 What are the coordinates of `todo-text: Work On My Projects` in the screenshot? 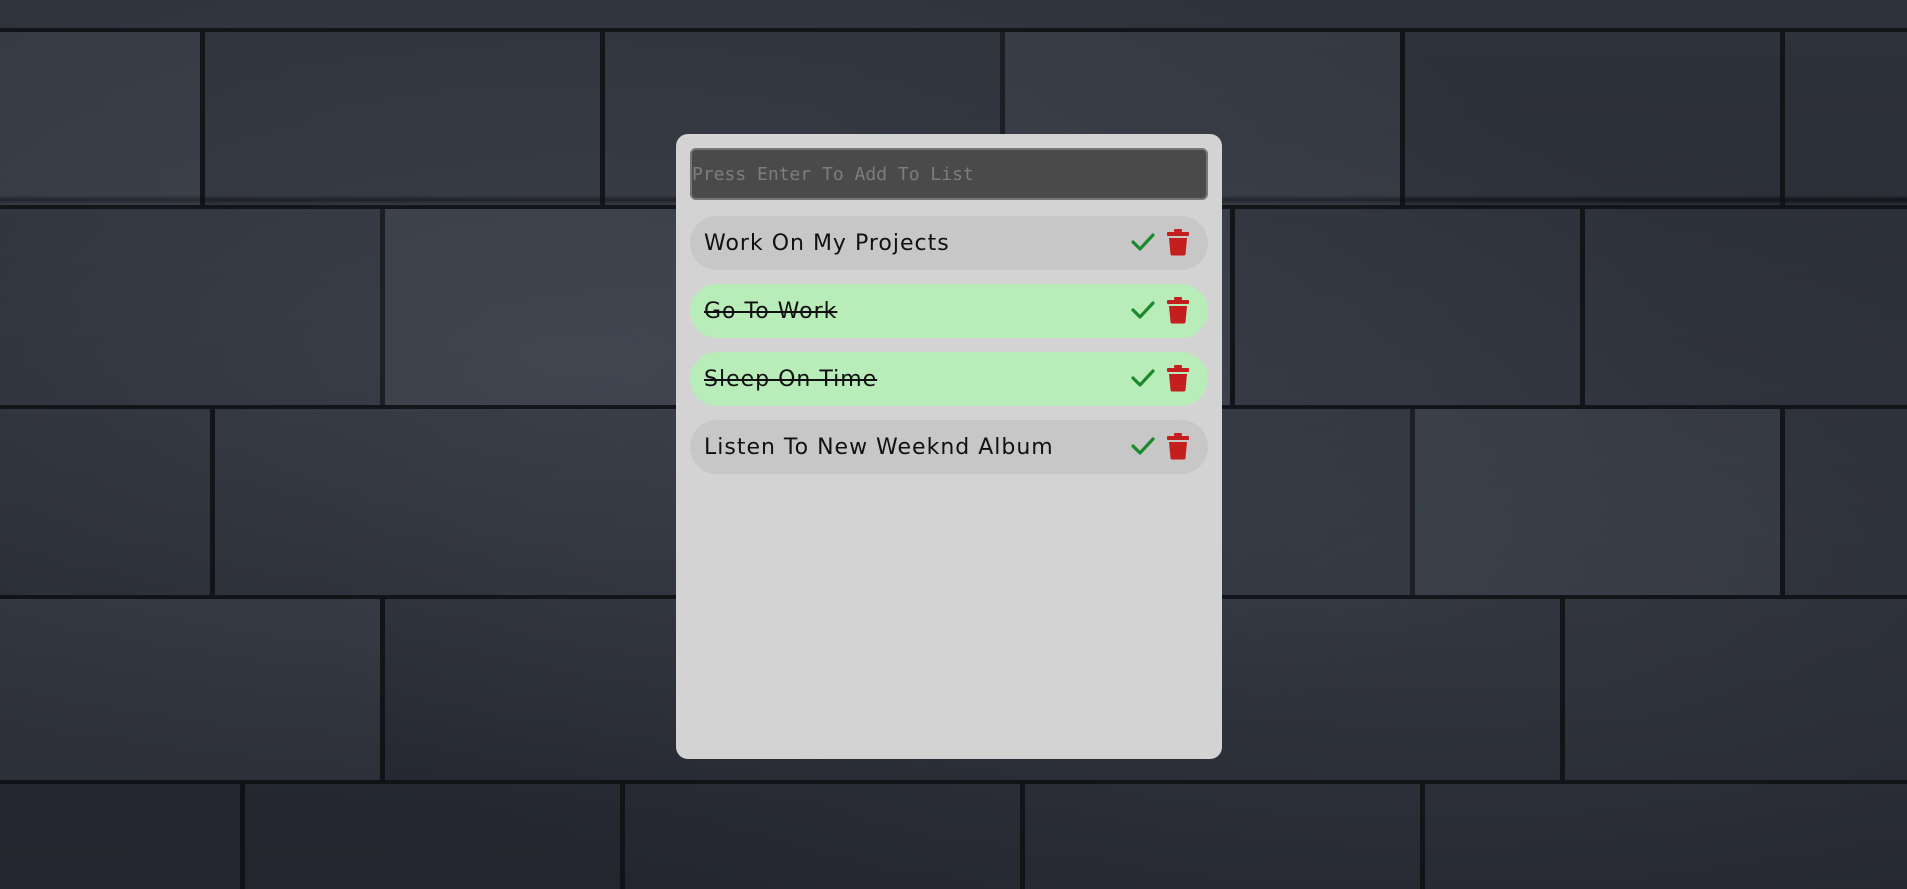 It's located at (827, 243).